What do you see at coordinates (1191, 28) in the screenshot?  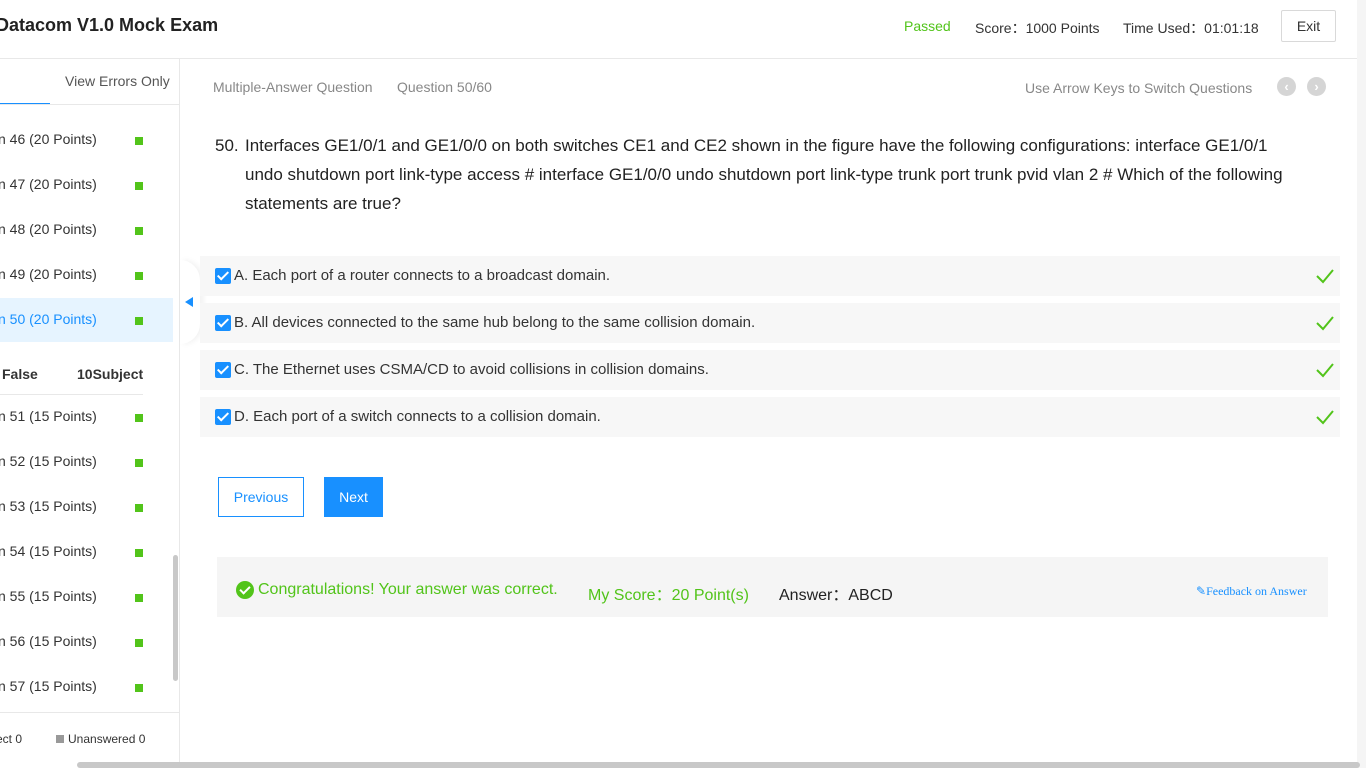 I see `time-used: Time Used：01:01:18` at bounding box center [1191, 28].